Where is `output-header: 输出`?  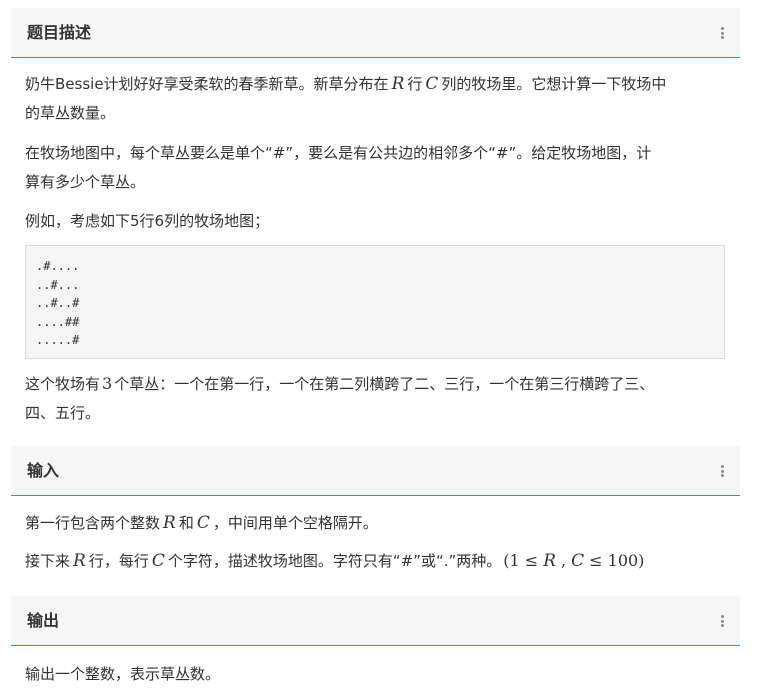 output-header: 输出 is located at coordinates (375, 621).